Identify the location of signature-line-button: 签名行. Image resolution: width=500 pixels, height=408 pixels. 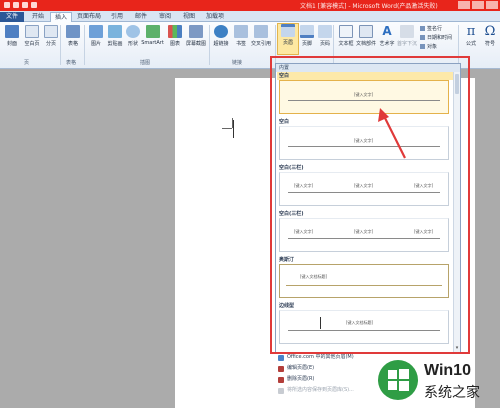
(431, 28).